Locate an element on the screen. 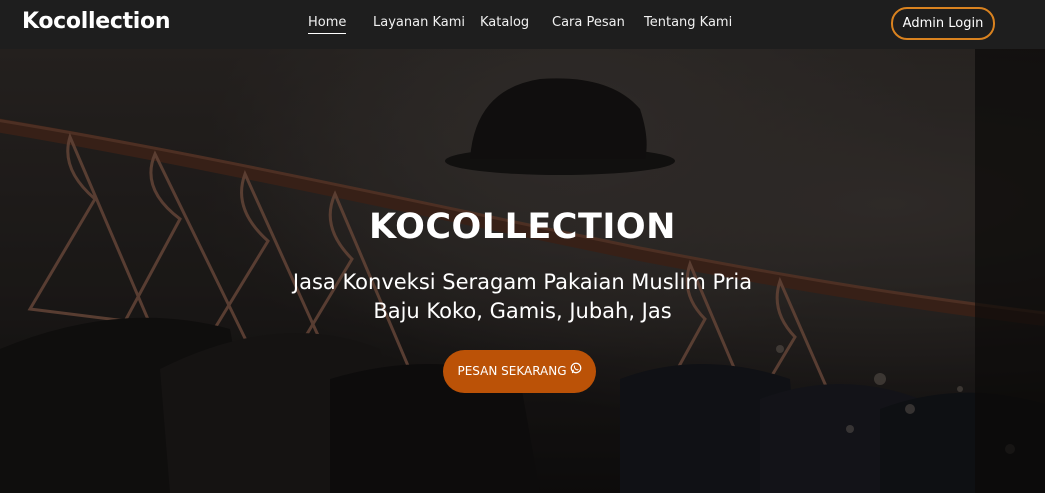 This screenshot has height=493, width=1045. order-now-label: PESAN SEKARANG is located at coordinates (512, 371).